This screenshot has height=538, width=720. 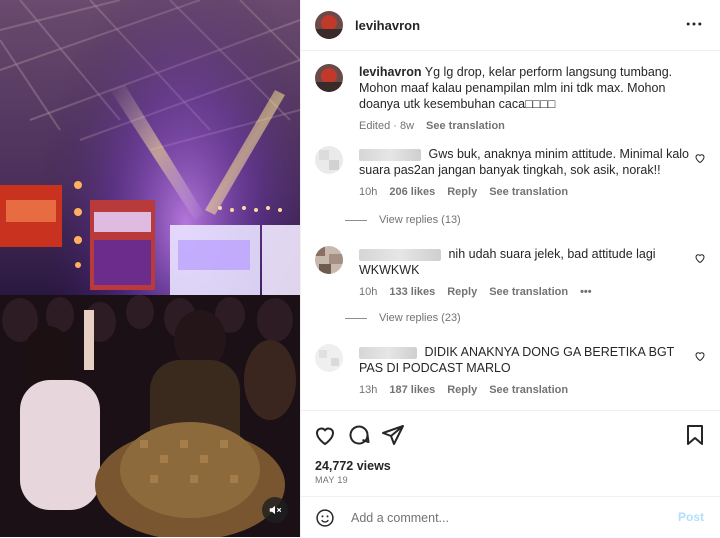 What do you see at coordinates (387, 126) in the screenshot?
I see `caption-edited-time: Edited · 8w` at bounding box center [387, 126].